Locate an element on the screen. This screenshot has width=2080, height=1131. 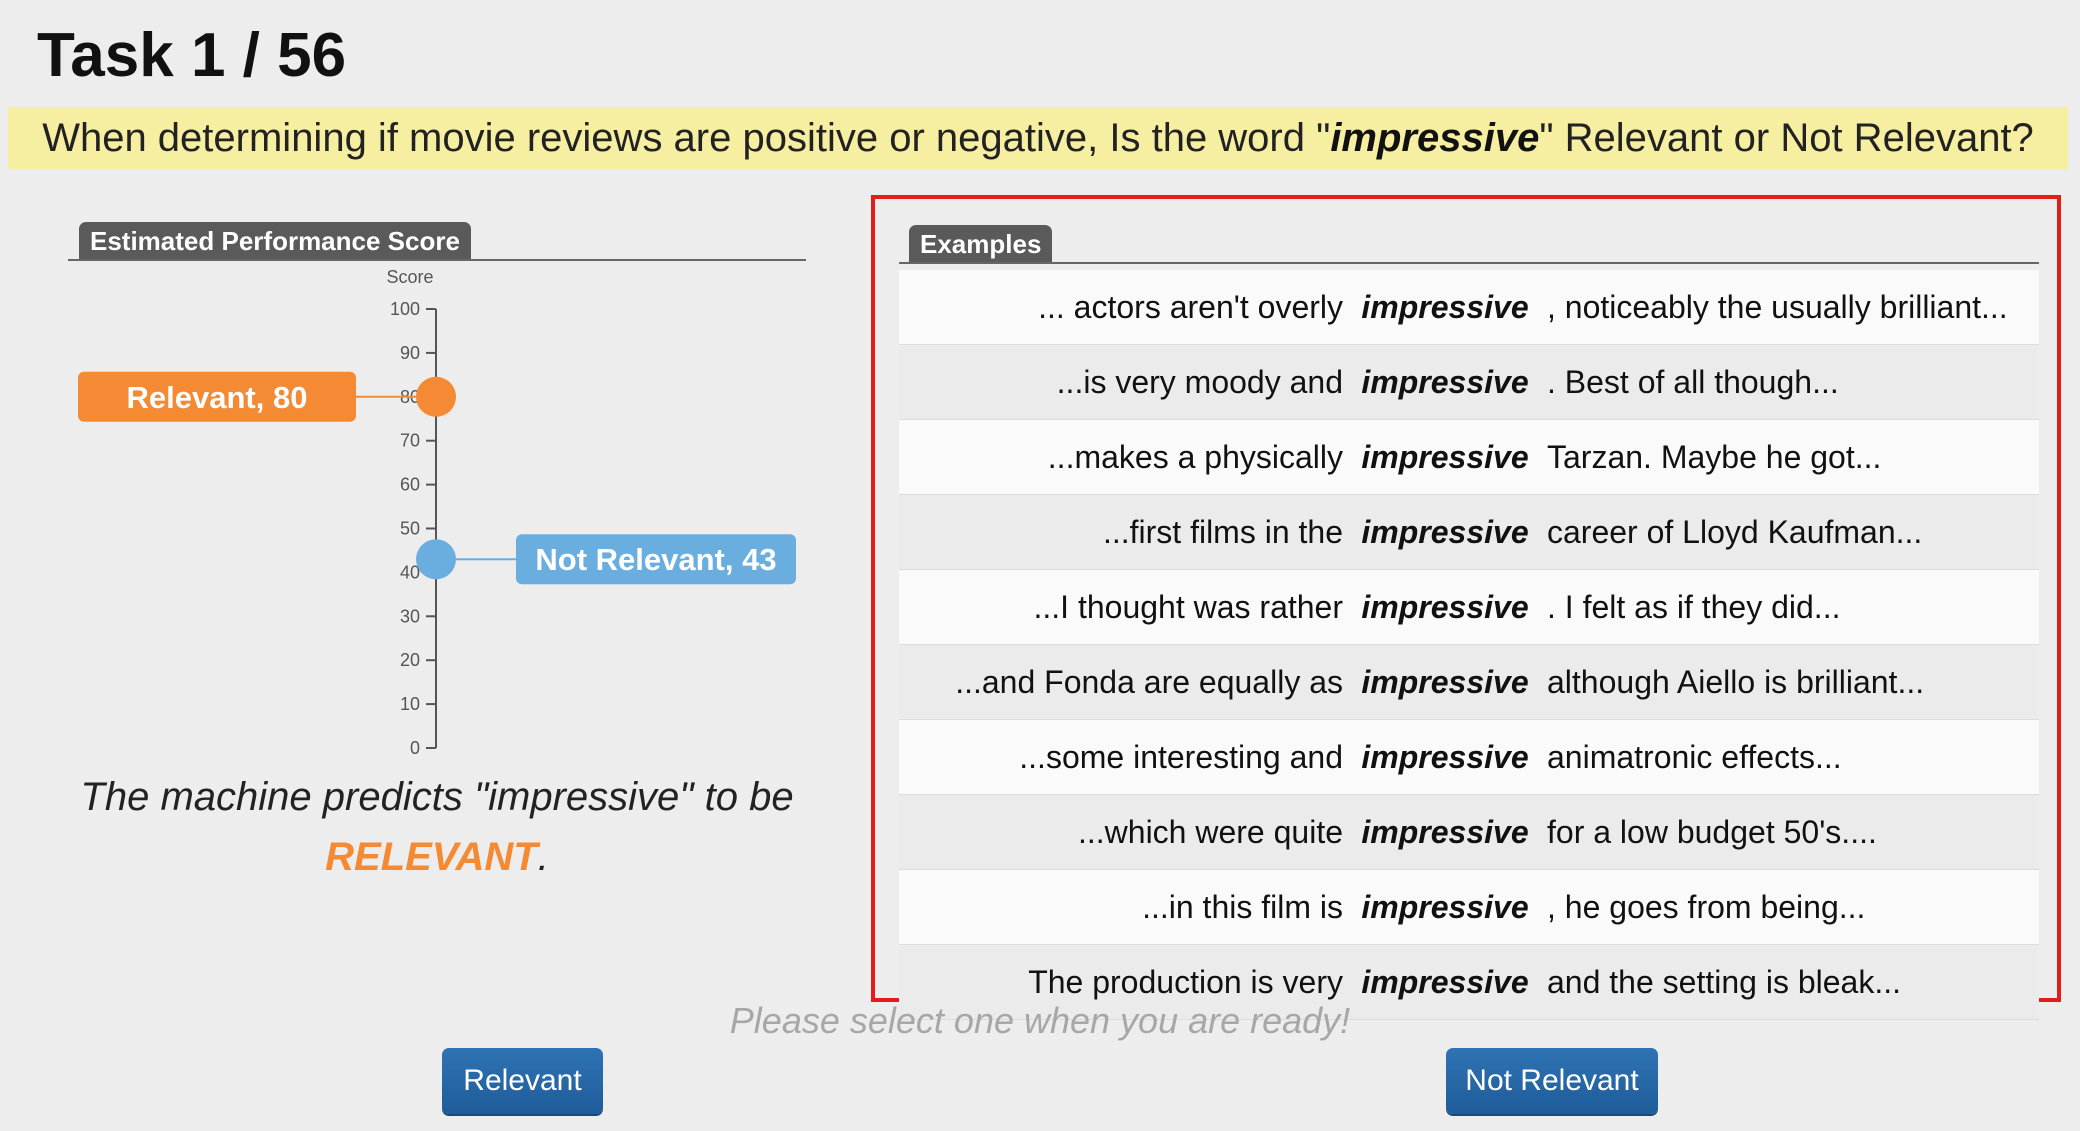
score-axis-ticks: 1009080706050403020100 is located at coordinates (413, 528).